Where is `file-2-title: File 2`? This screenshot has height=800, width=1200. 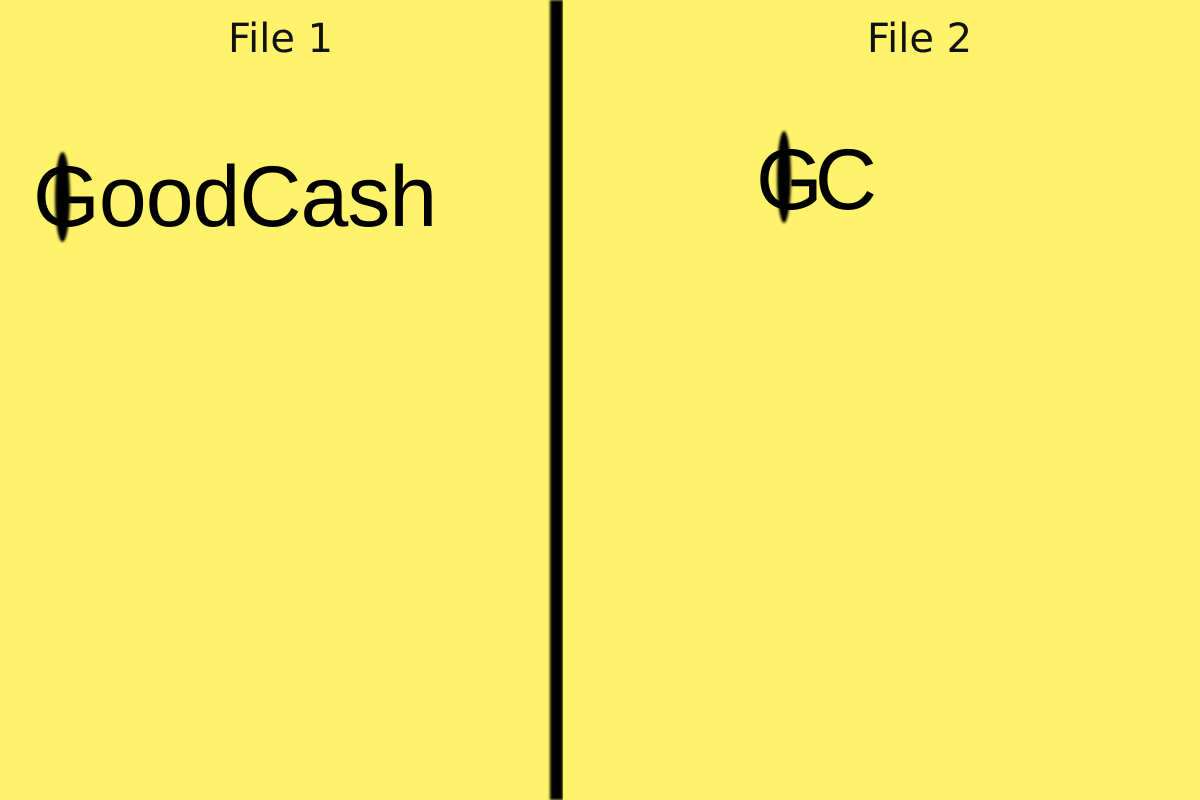
file-2-title: File 2 is located at coordinates (920, 39).